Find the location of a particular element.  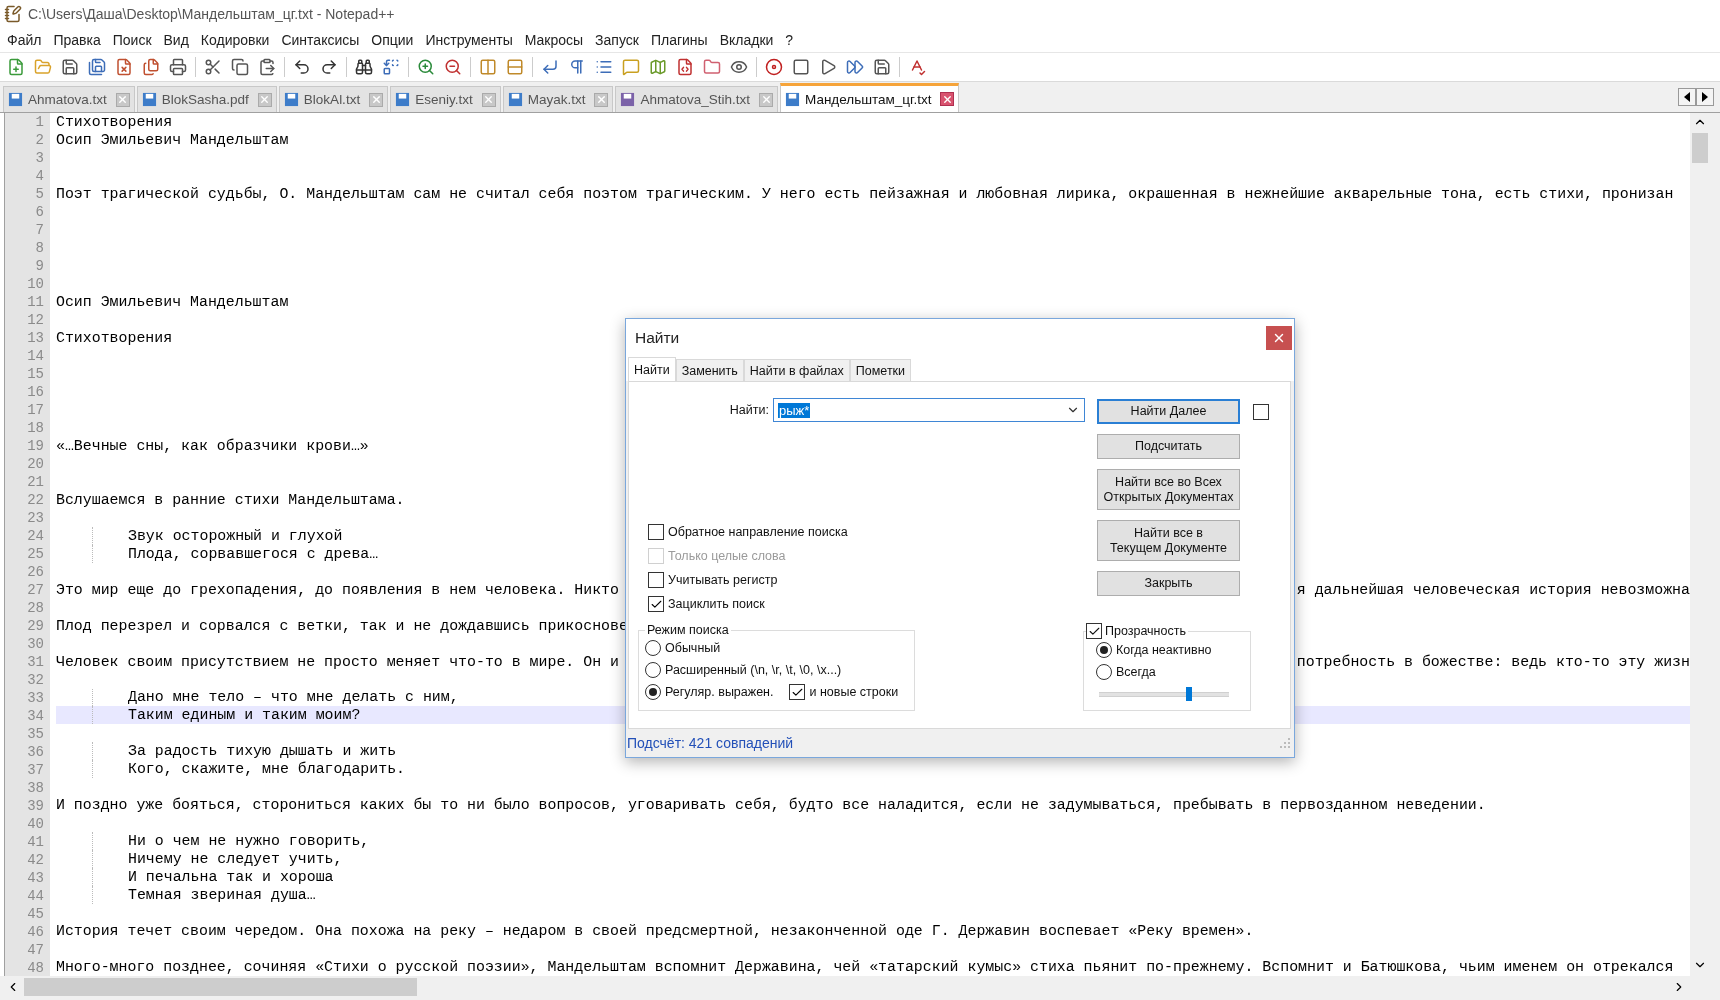

code-line: потребность в божестве: ведь кто-то эту жизн is located at coordinates (1493, 661).